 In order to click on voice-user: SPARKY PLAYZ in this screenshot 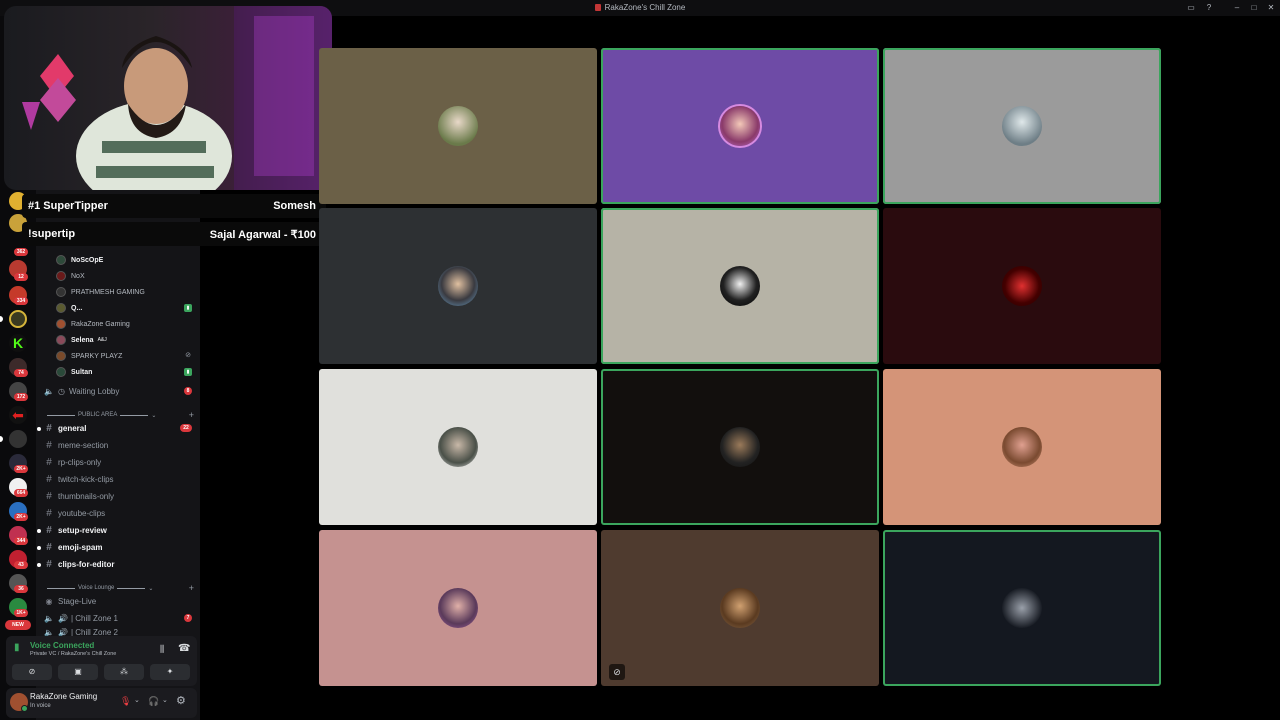, I will do `click(89, 356)`.